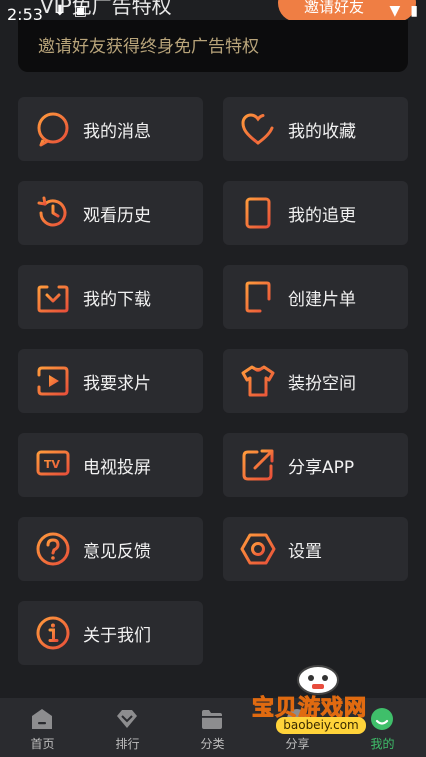 The width and height of the screenshot is (426, 757). I want to click on menu-item-label: 我的消息, so click(117, 131).